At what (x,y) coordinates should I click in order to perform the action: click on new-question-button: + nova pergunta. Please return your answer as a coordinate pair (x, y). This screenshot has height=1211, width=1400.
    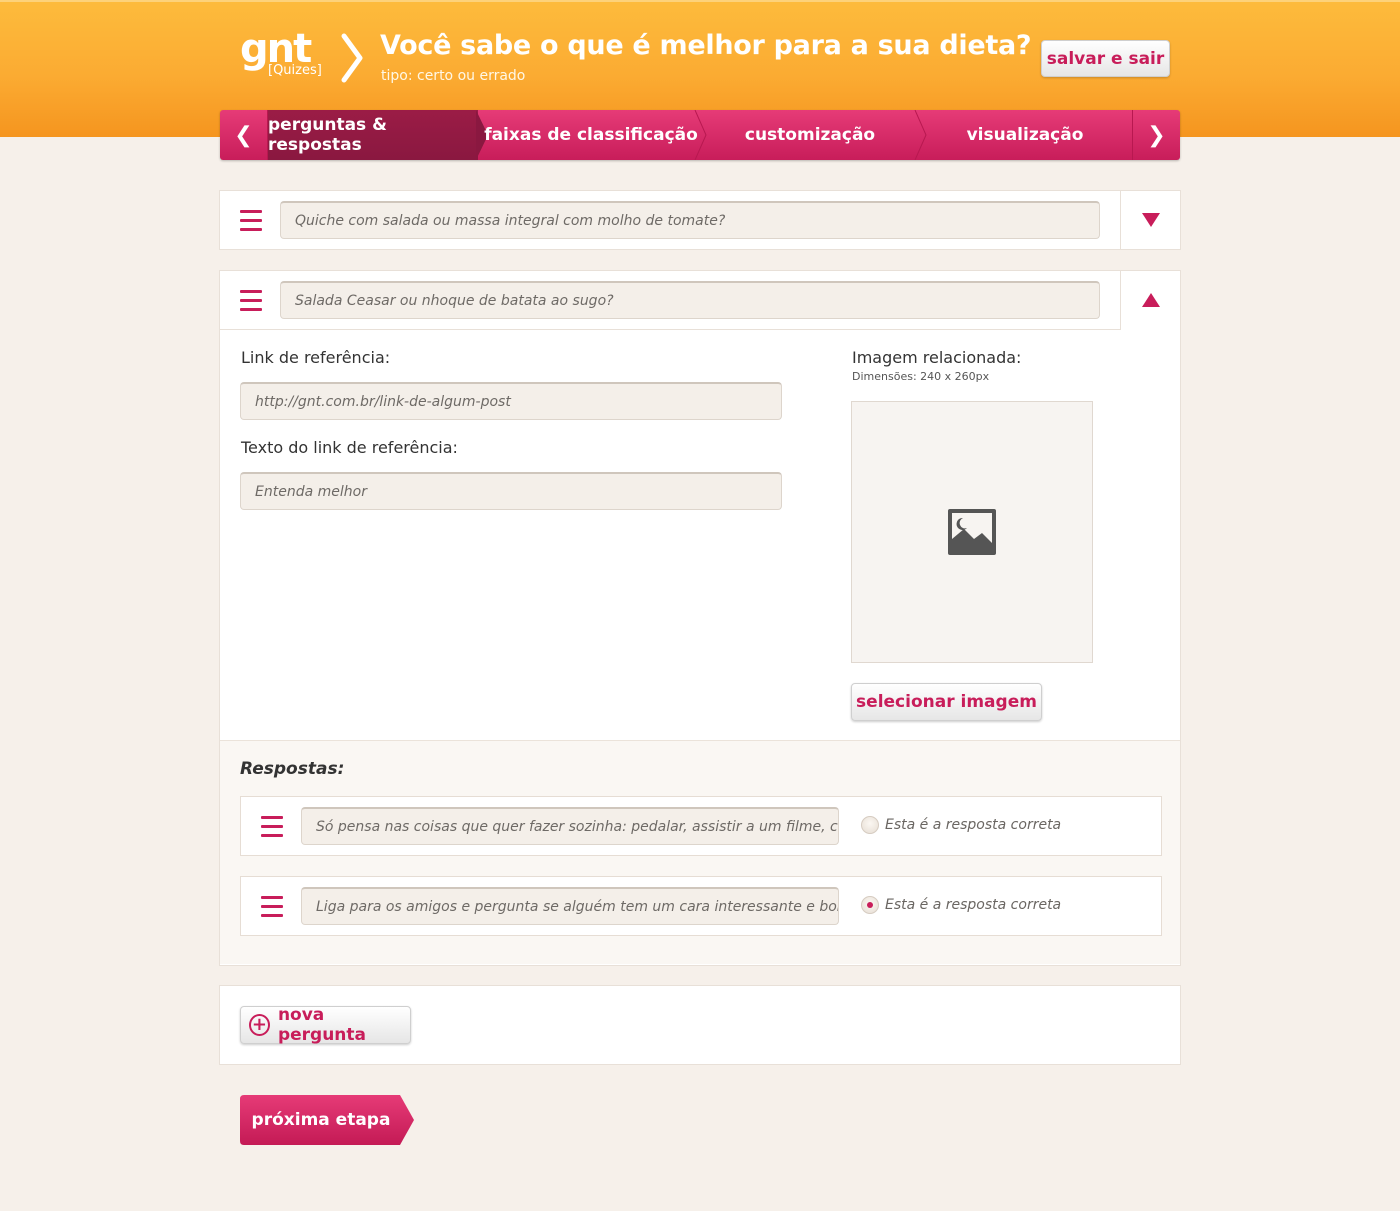
    Looking at the image, I should click on (325, 1025).